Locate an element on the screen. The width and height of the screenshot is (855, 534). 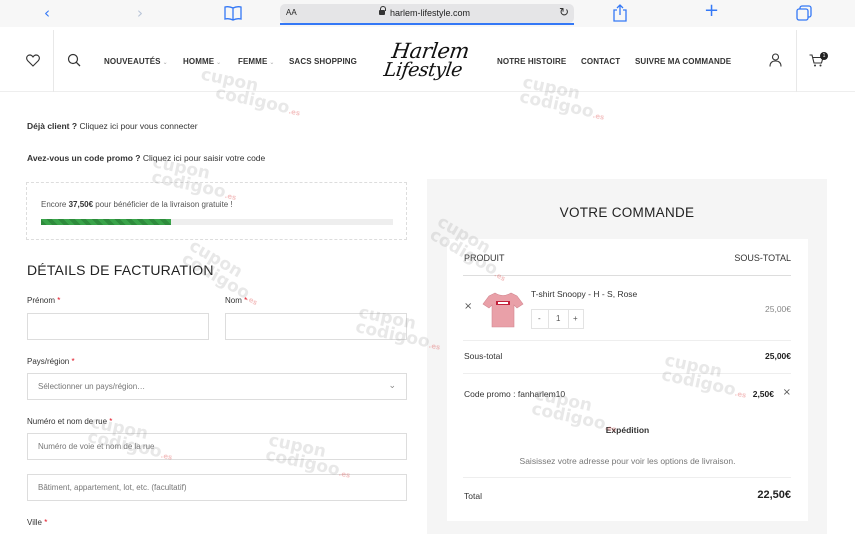
address-bar: AA harlem-lifestyle.com ↻ is located at coordinates (427, 13).